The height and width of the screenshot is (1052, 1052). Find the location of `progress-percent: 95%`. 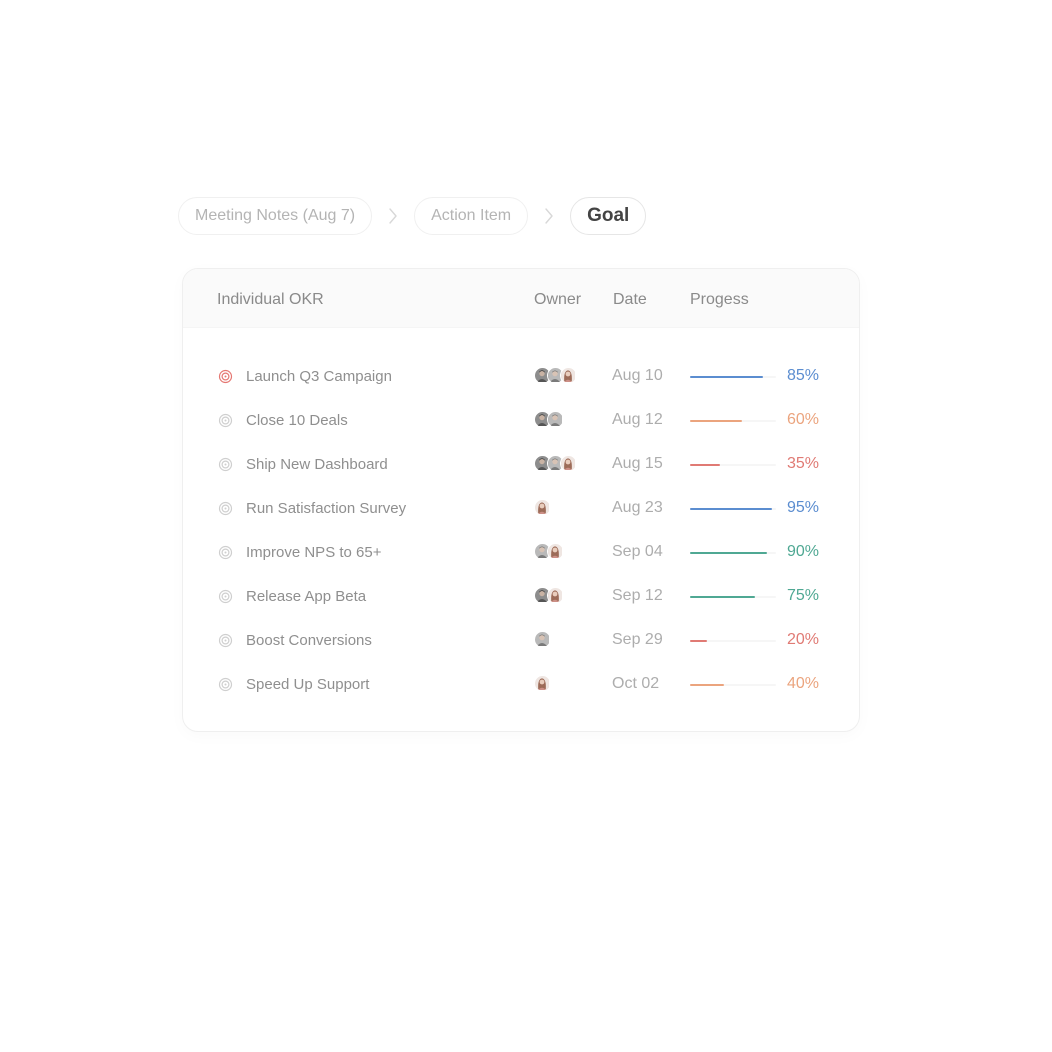

progress-percent: 95% is located at coordinates (803, 507).